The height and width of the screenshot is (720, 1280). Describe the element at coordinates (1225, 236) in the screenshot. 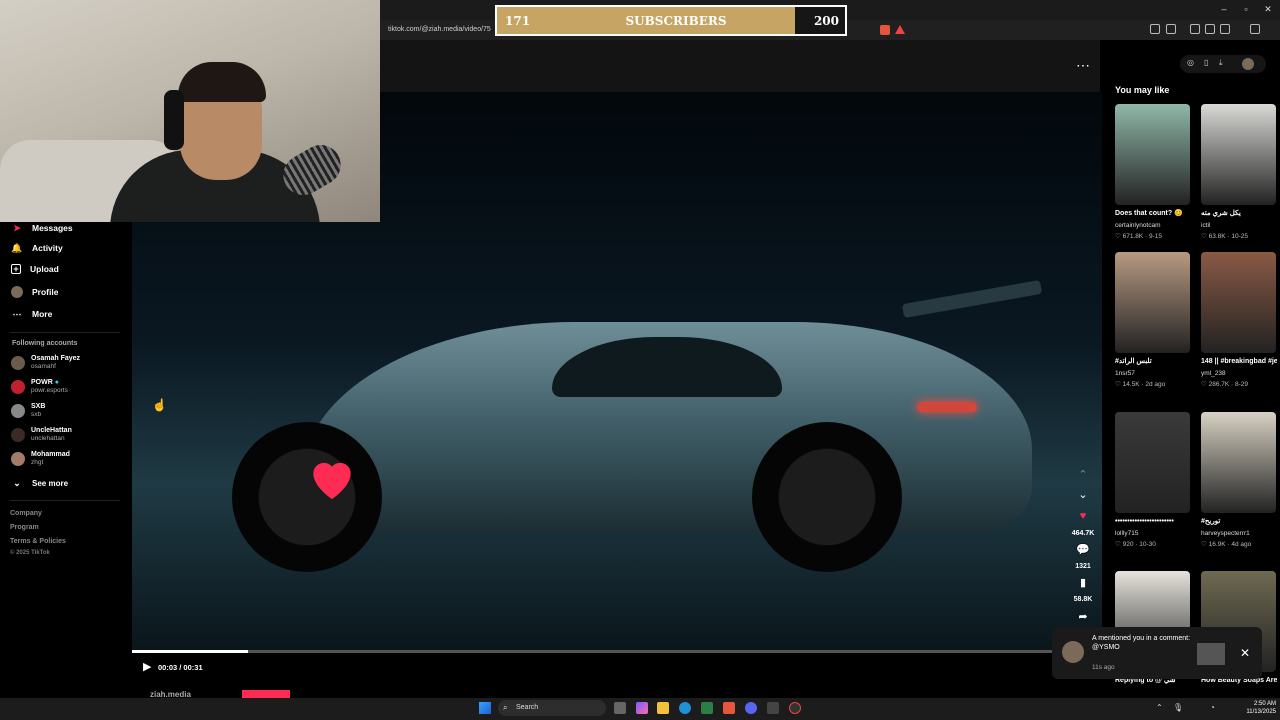

I see `card-stats: ♡ 63.8K · 10-25` at that location.